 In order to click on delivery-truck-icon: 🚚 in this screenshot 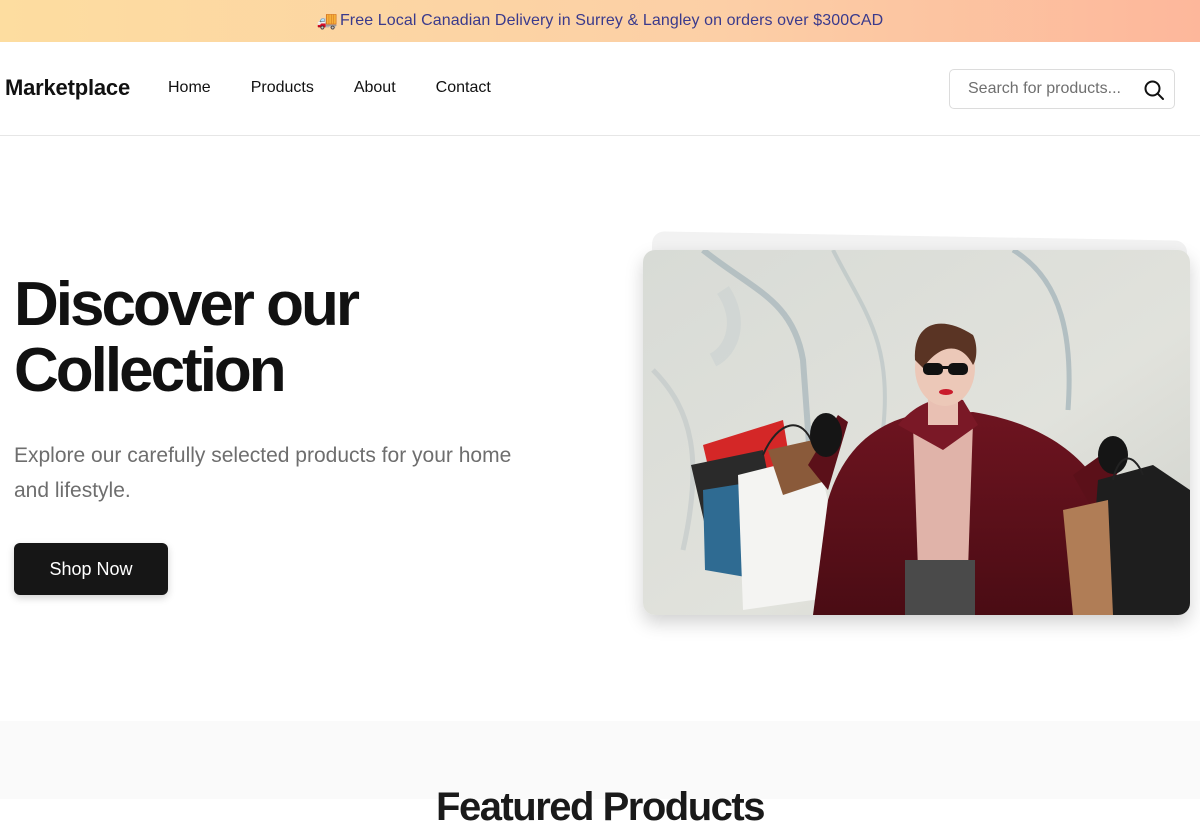, I will do `click(327, 20)`.